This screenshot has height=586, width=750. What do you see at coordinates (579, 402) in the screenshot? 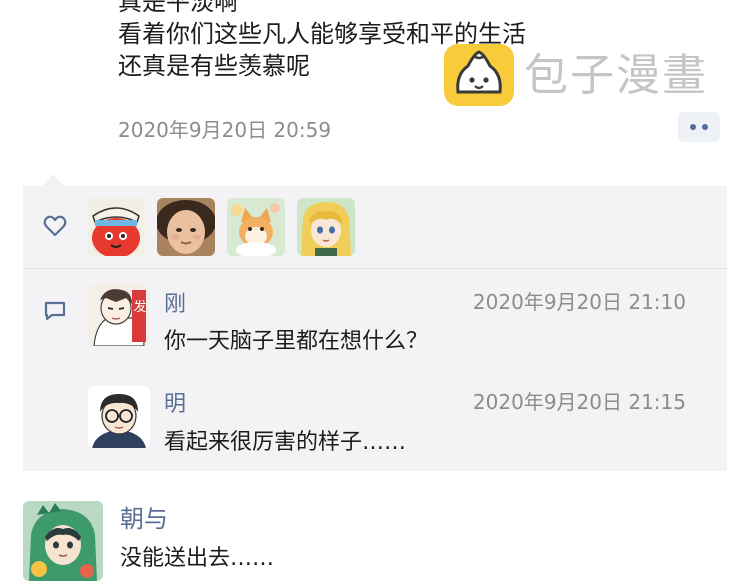
I see `comment-time: 2020年9月20日 21:15` at bounding box center [579, 402].